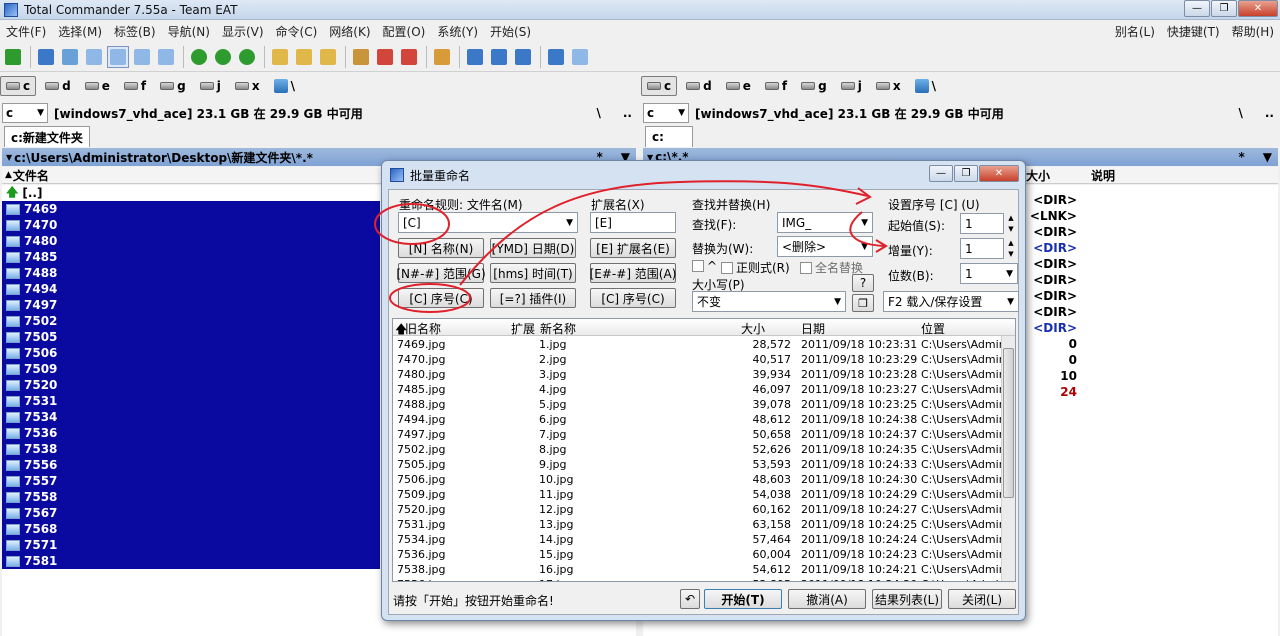  I want to click on list-item: 7494, so click(191, 289).